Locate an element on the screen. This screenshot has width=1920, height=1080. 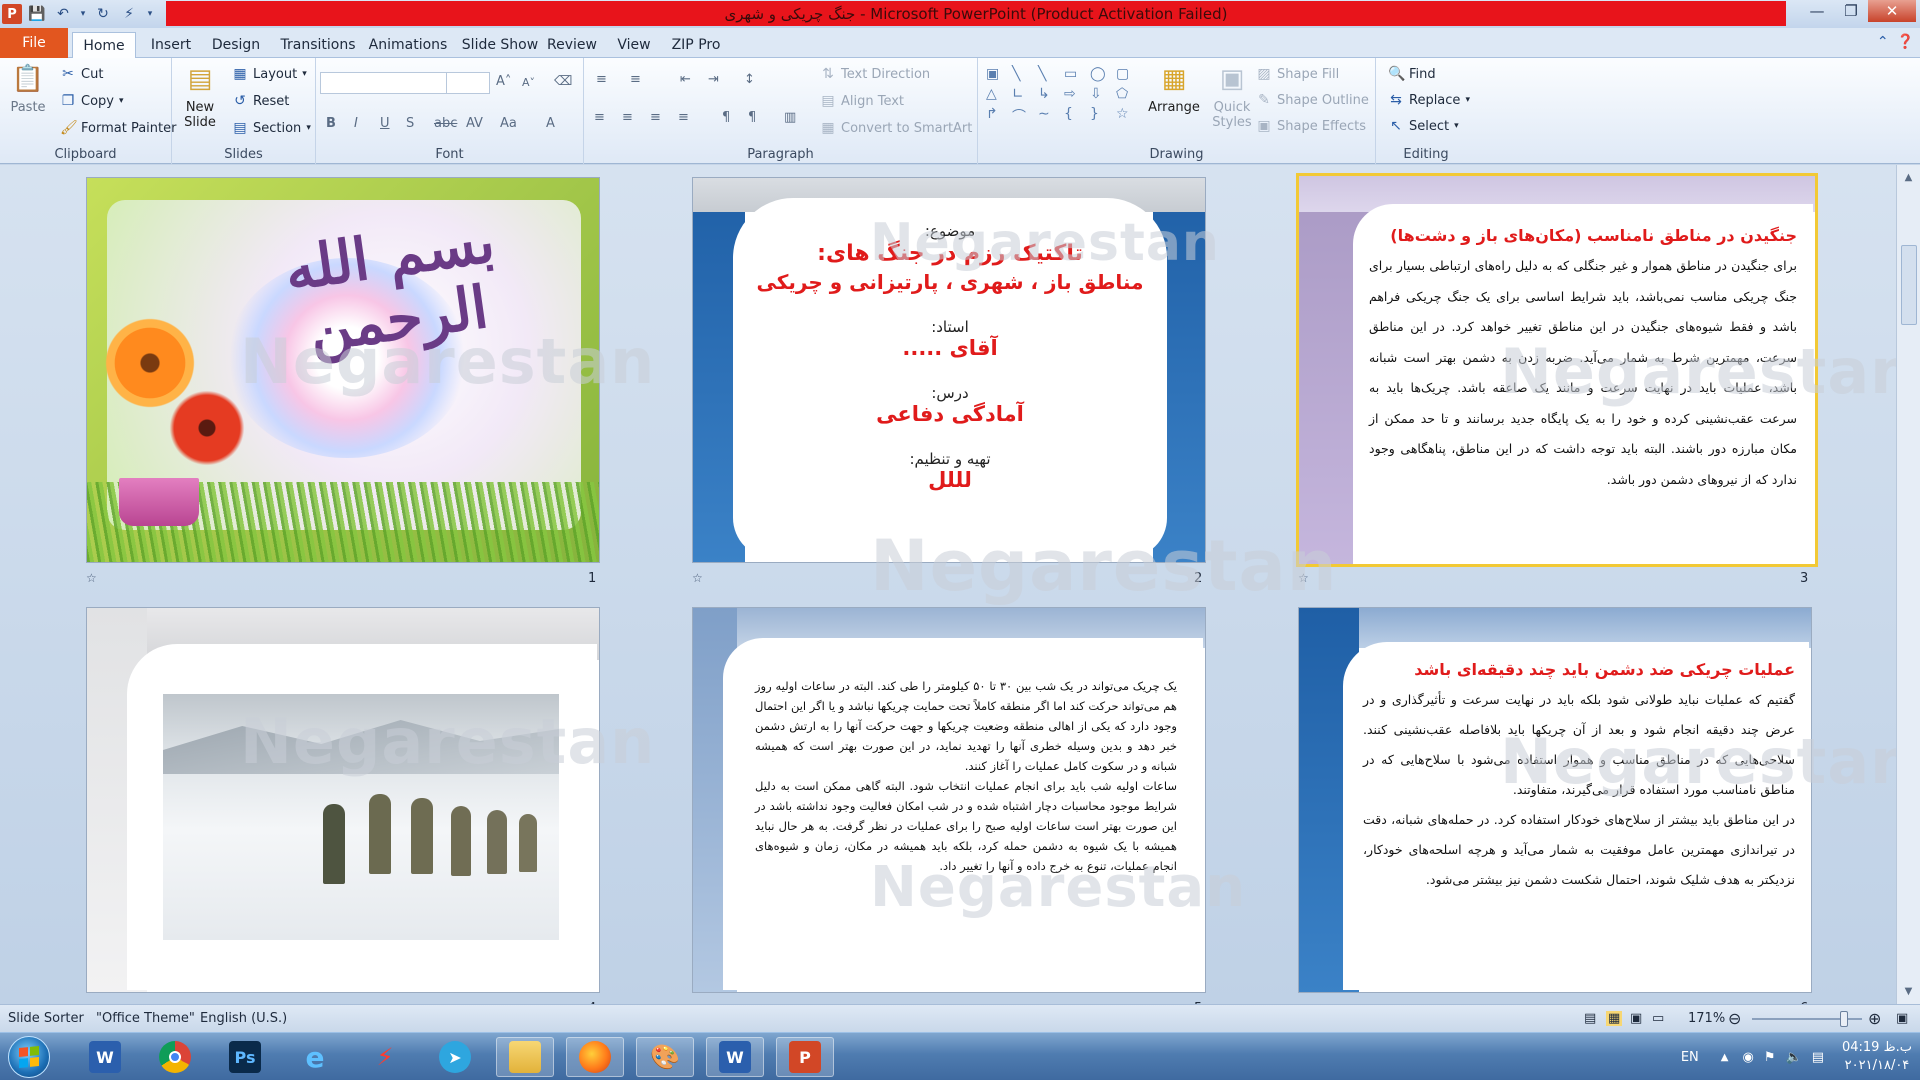
tab-animations: Animations is located at coordinates (408, 45).